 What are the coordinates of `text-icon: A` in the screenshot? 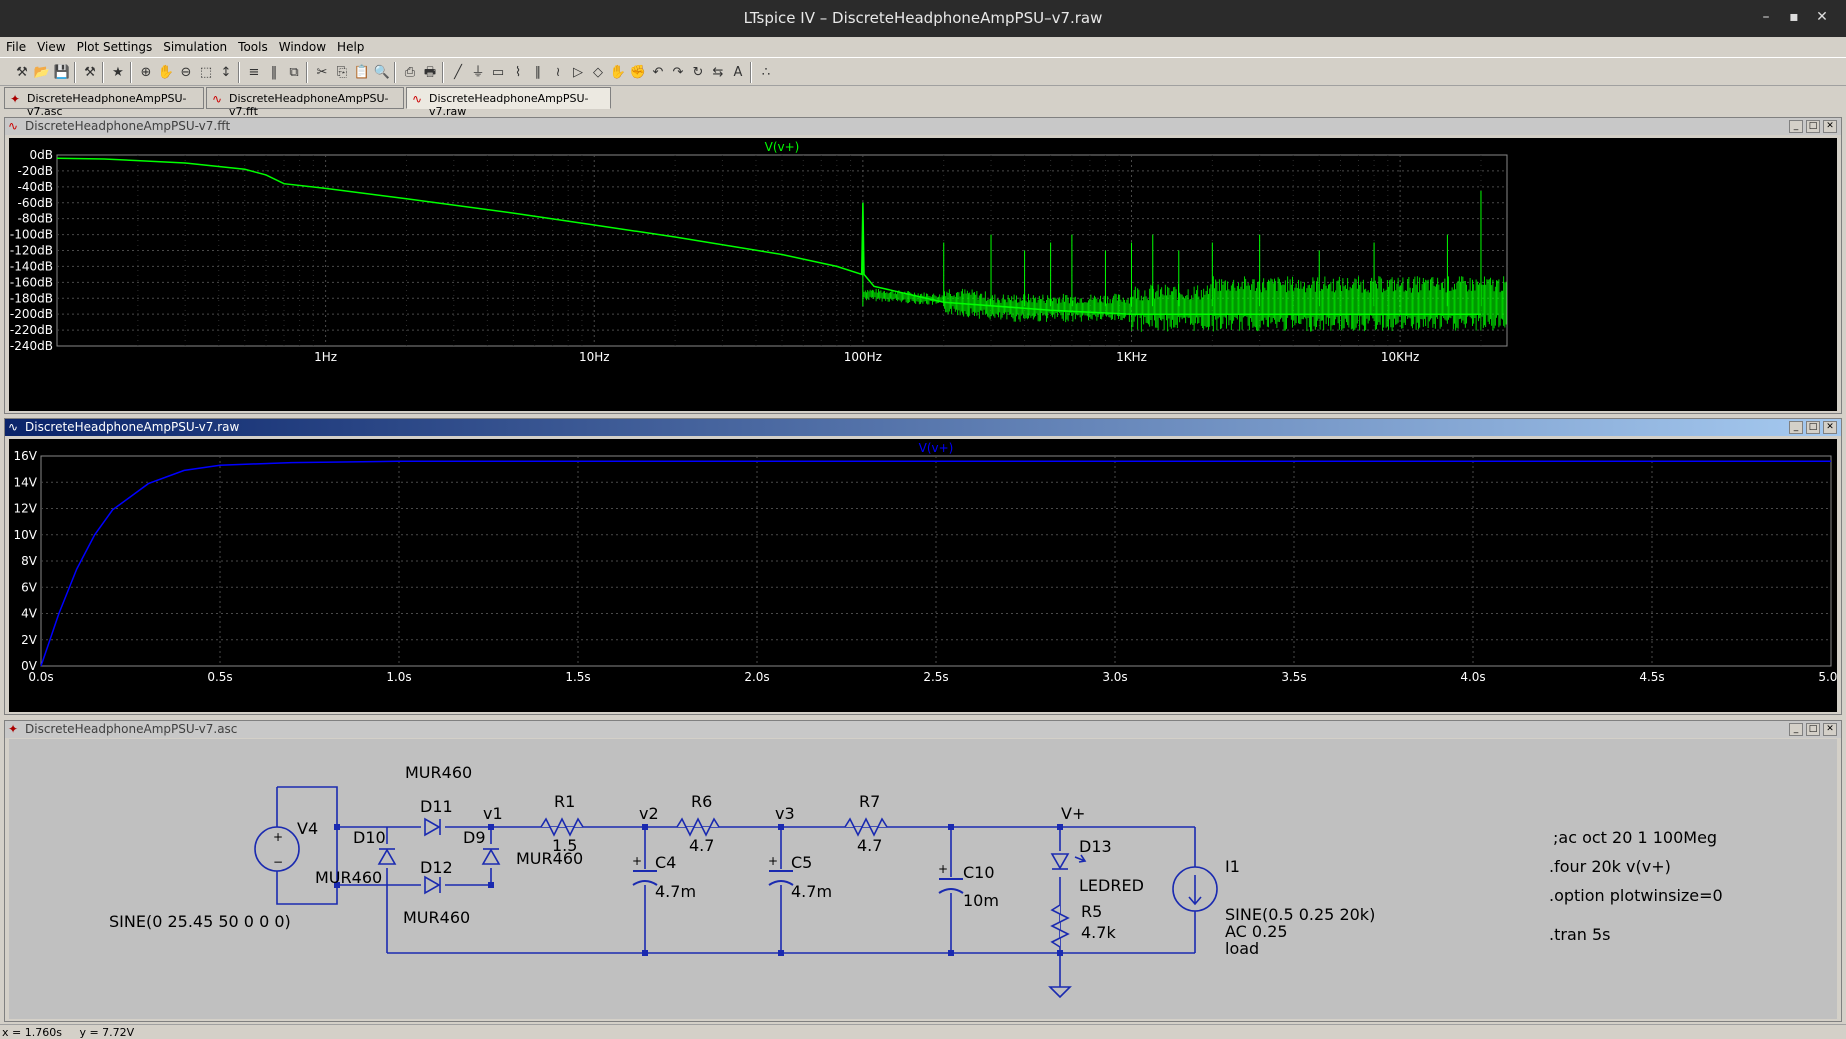 It's located at (738, 72).